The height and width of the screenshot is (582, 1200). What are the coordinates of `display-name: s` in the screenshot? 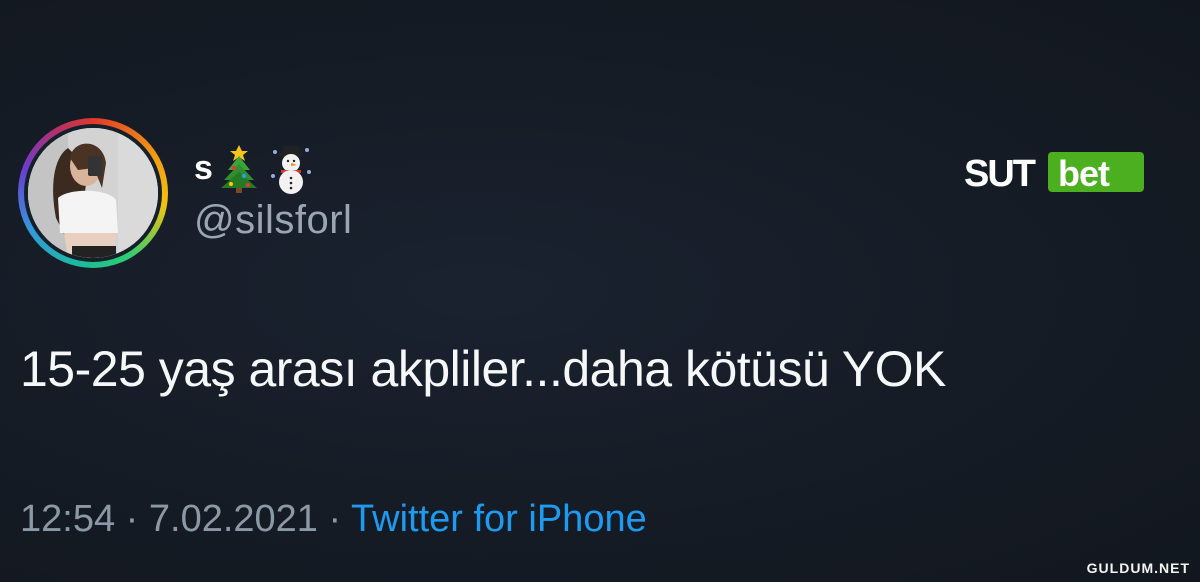 It's located at (253, 168).